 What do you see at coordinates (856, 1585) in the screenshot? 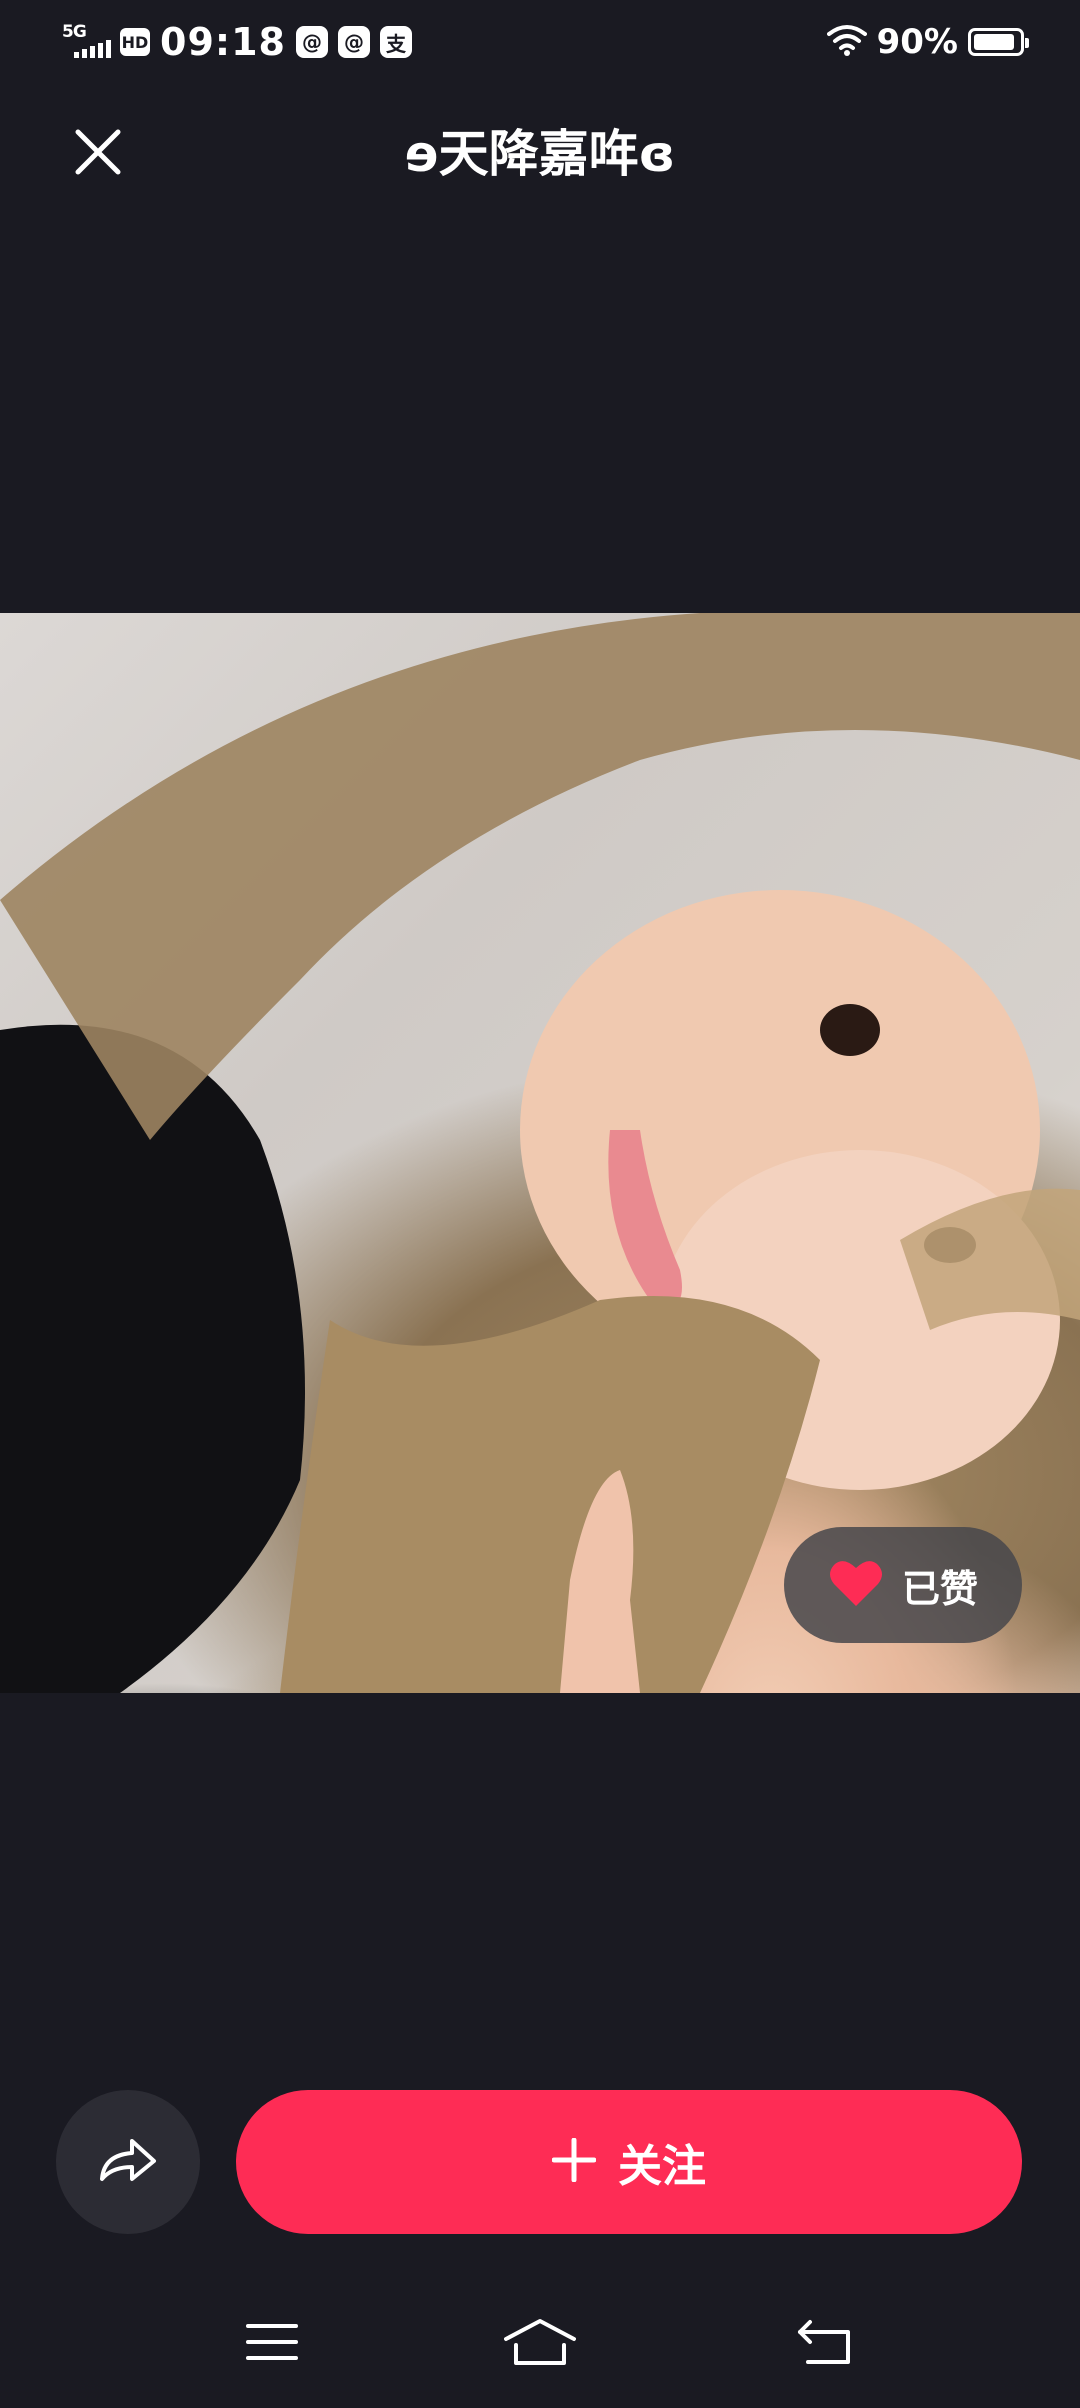
I see `heart-icon` at bounding box center [856, 1585].